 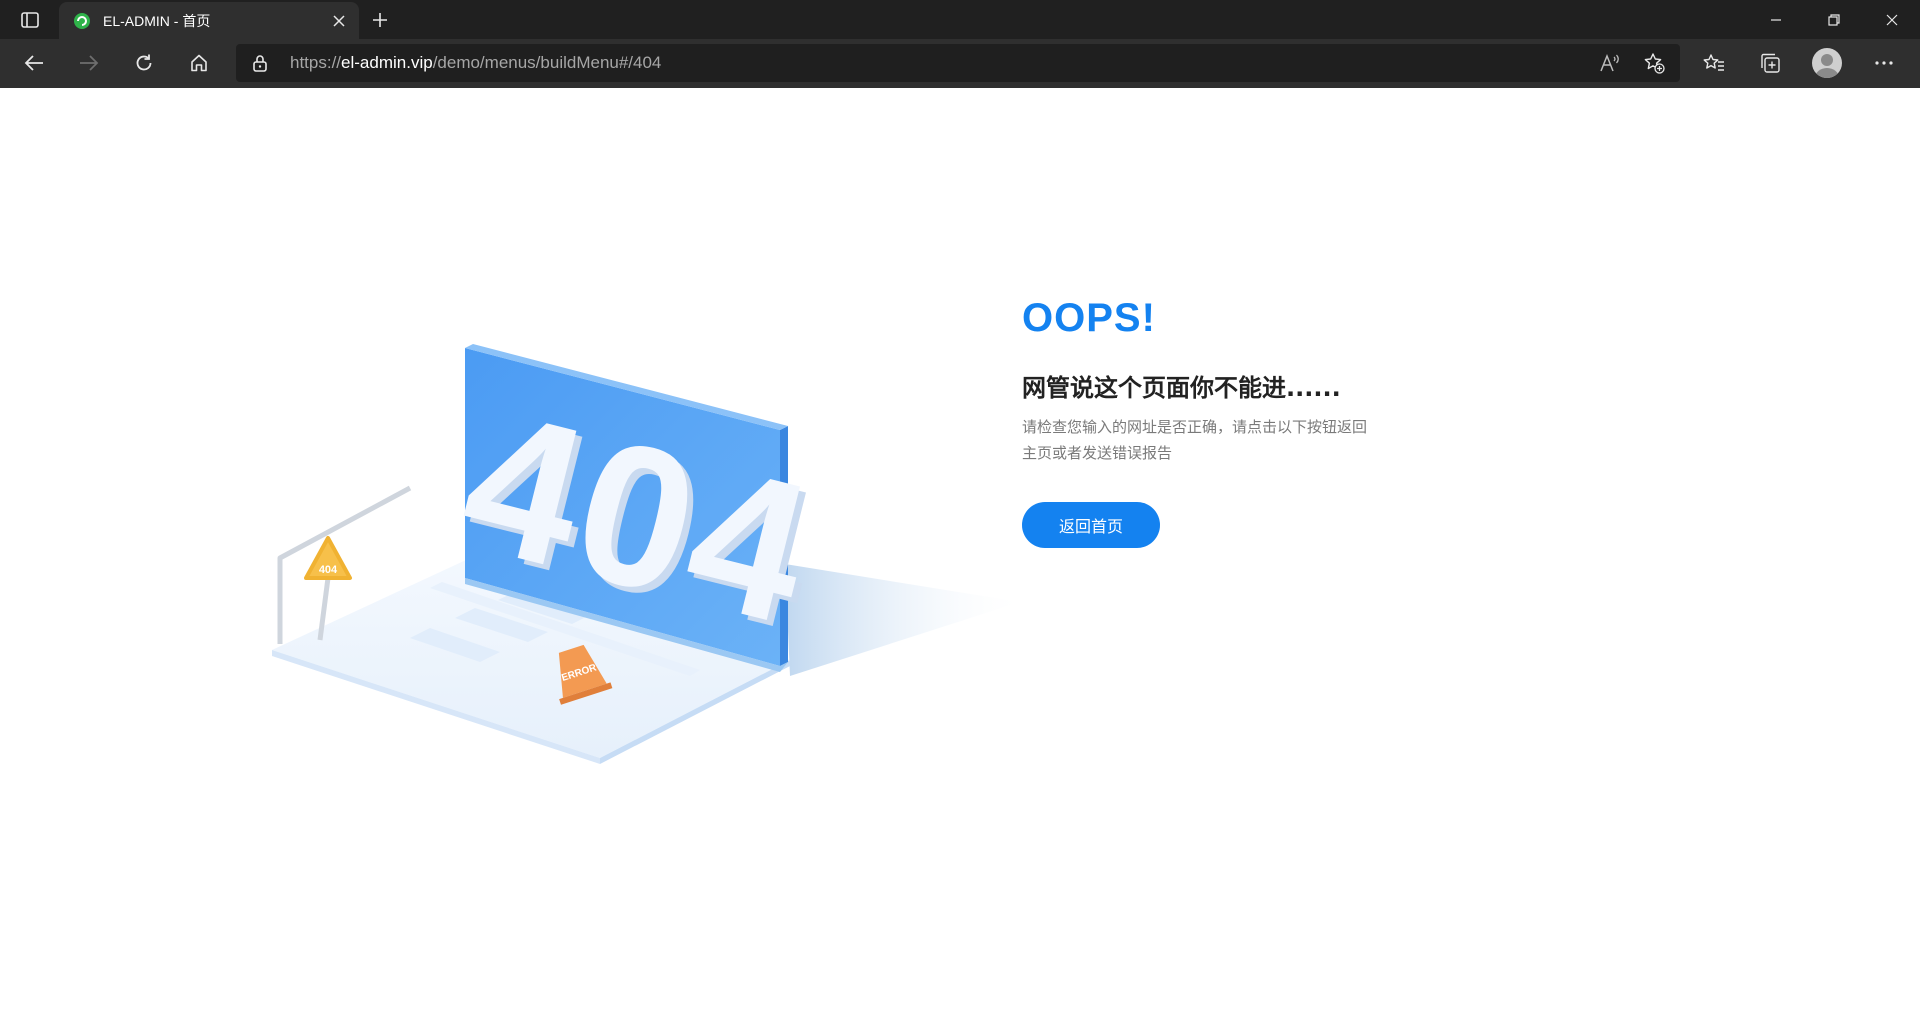 I want to click on collections-button, so click(x=1770, y=63).